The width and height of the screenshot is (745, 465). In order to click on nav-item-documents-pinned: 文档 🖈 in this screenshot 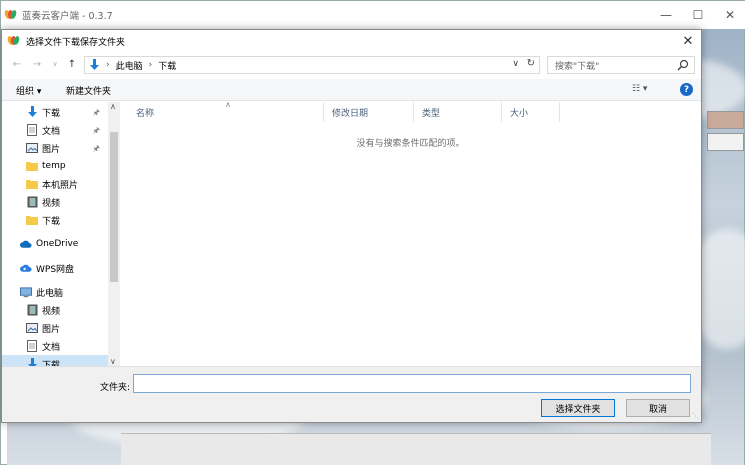, I will do `click(55, 130)`.